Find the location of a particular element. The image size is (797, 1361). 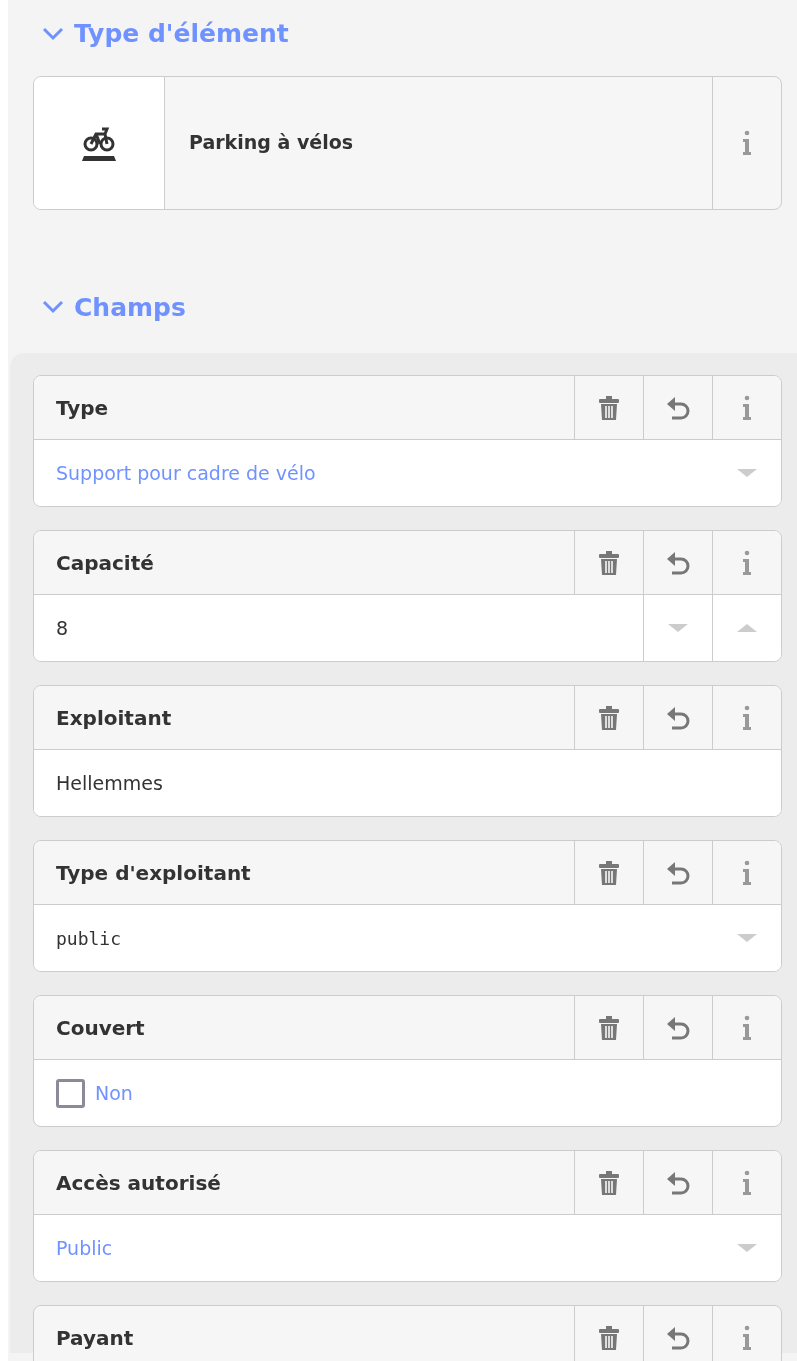

preset-name: Parking à vélos is located at coordinates (438, 142).